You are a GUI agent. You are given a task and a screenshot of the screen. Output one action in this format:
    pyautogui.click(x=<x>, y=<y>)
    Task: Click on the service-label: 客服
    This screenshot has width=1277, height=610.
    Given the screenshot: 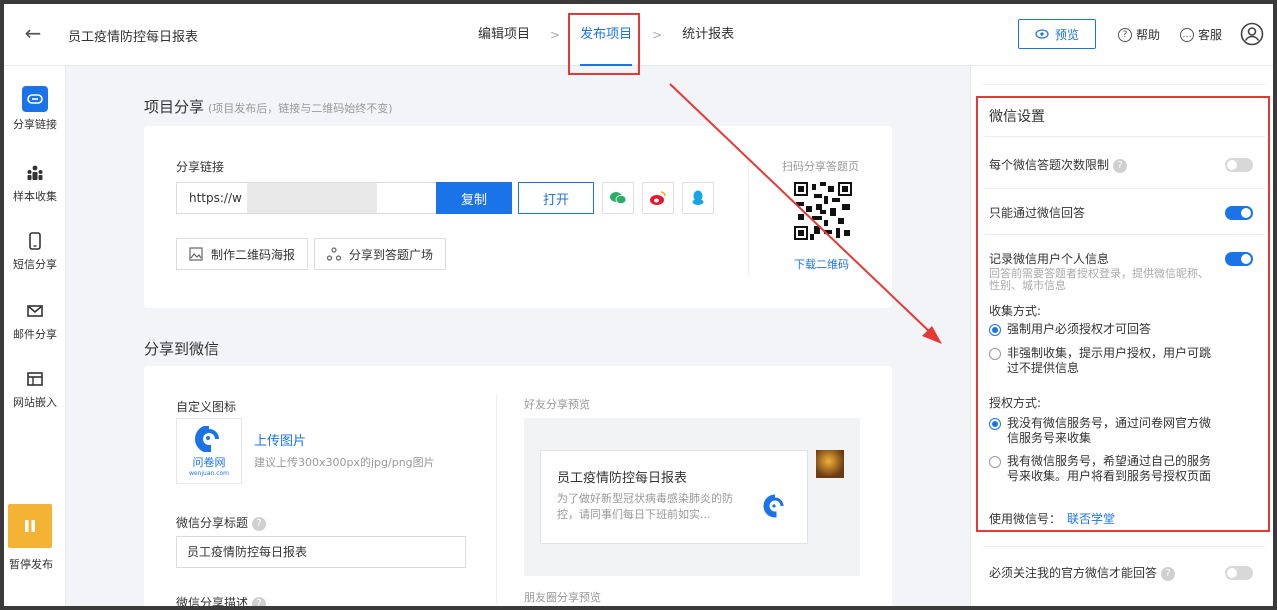 What is the action you would take?
    pyautogui.click(x=1210, y=35)
    